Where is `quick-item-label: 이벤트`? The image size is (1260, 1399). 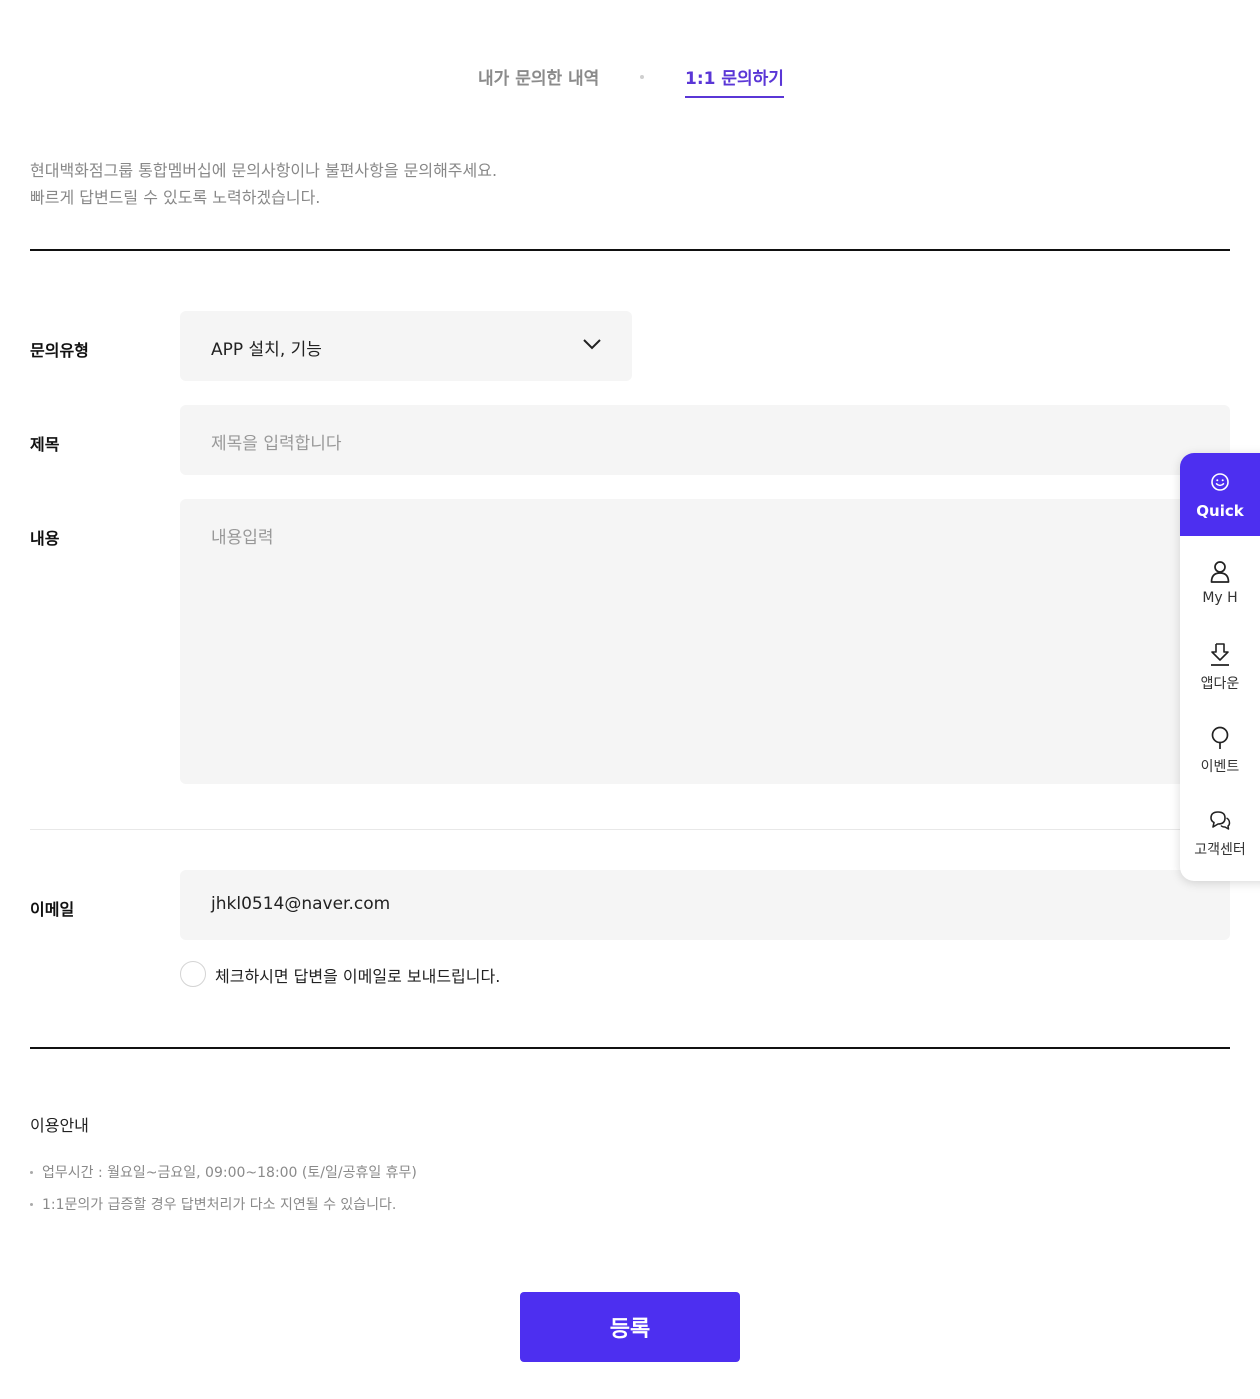 quick-item-label: 이벤트 is located at coordinates (1220, 767).